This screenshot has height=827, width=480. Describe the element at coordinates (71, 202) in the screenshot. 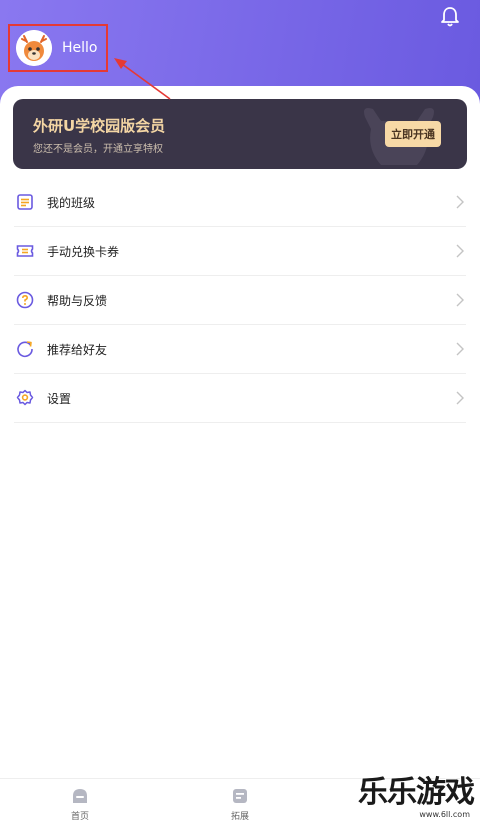

I see `menu-item-label: 我的班级` at that location.